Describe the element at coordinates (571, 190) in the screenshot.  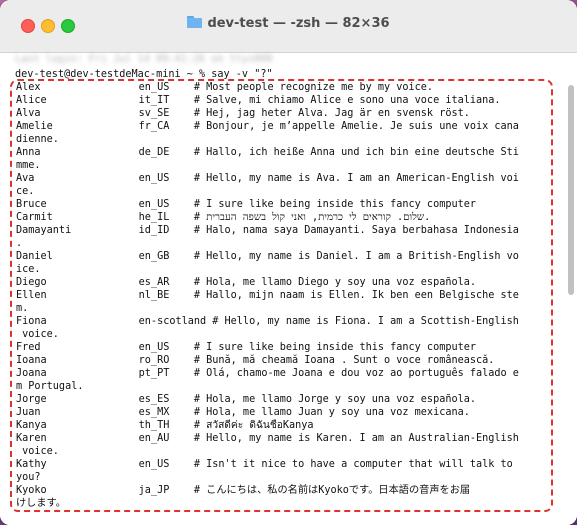
I see `vertical-scrollbar` at that location.